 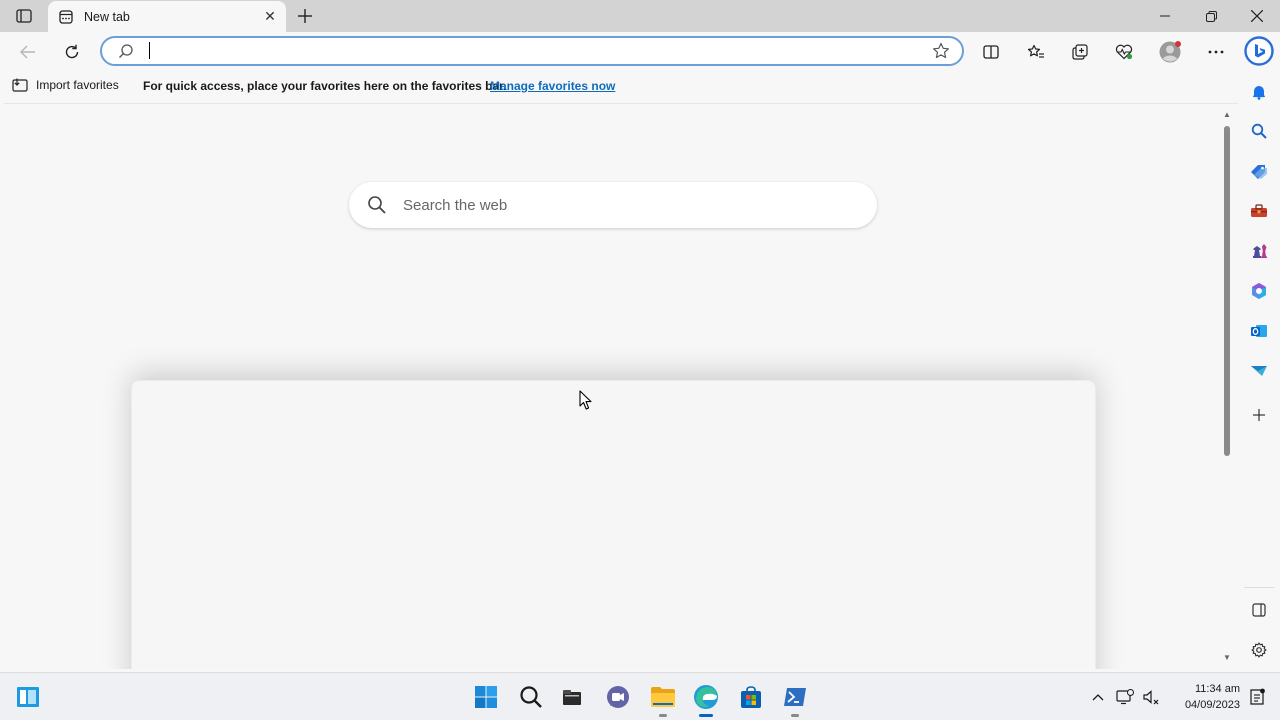 I want to click on active-app-indicator, so click(x=706, y=715).